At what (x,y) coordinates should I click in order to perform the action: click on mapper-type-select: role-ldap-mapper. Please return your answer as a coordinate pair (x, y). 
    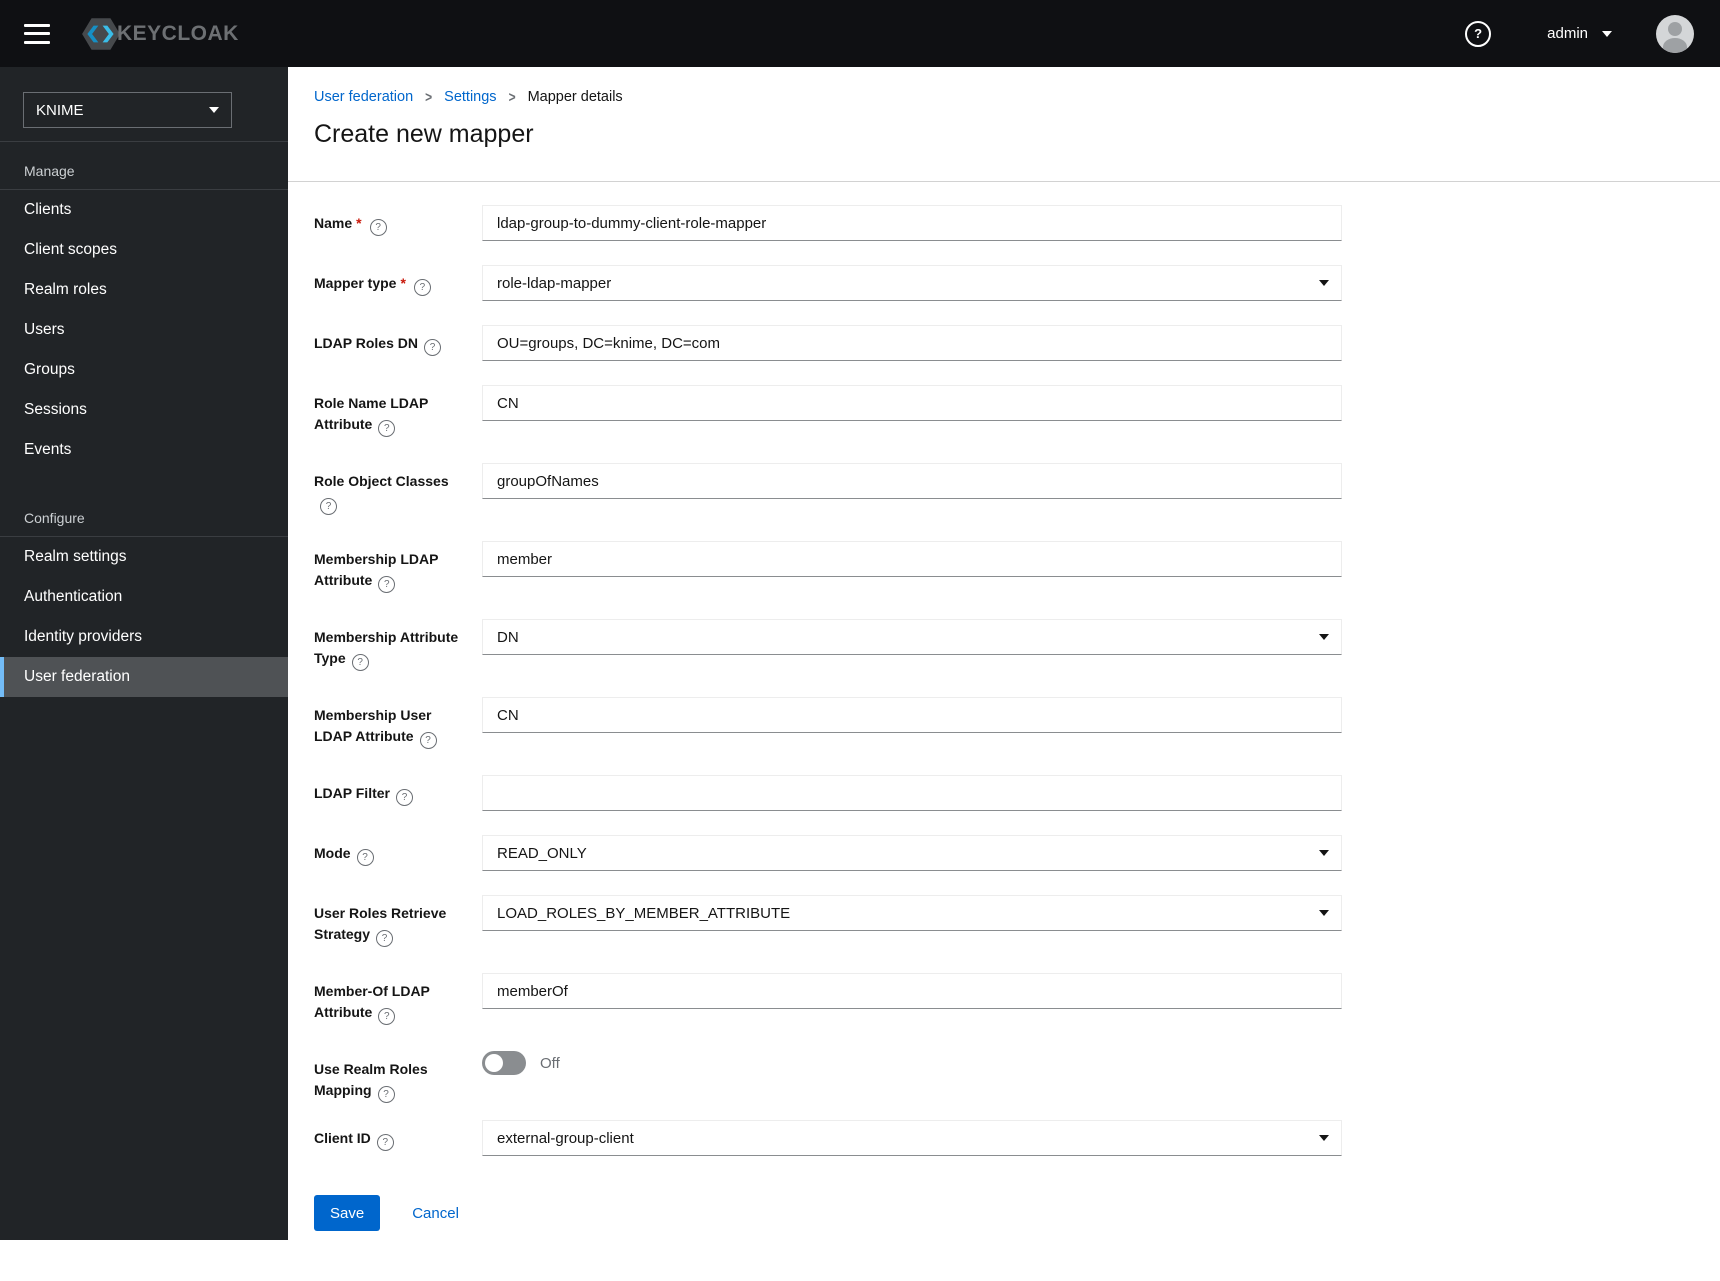
    Looking at the image, I should click on (912, 283).